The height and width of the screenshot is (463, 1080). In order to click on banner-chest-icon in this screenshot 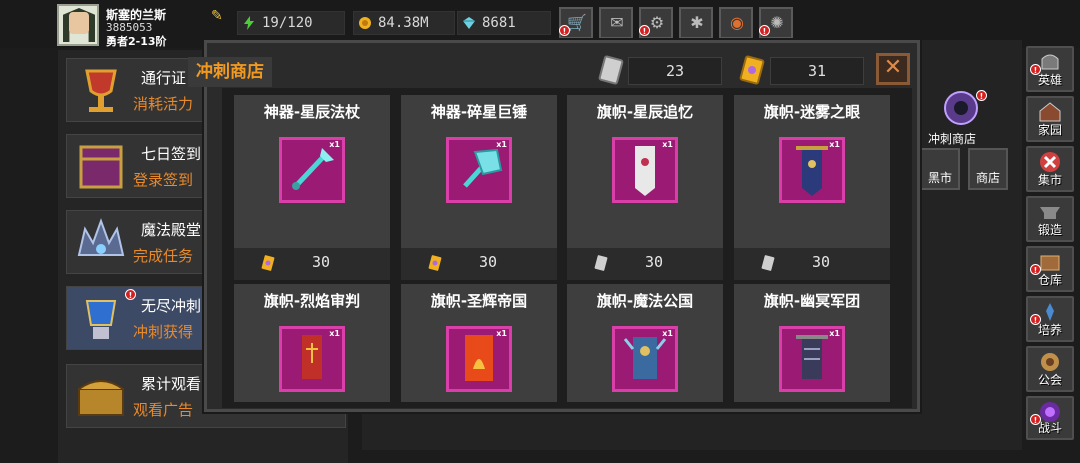, I will do `click(101, 167)`.